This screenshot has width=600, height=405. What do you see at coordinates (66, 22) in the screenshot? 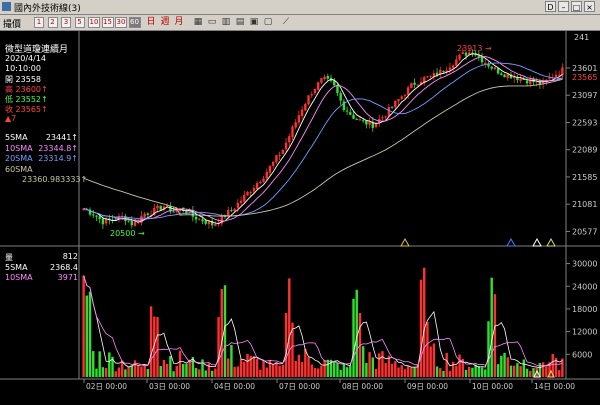
I see `period-button-3: 3` at bounding box center [66, 22].